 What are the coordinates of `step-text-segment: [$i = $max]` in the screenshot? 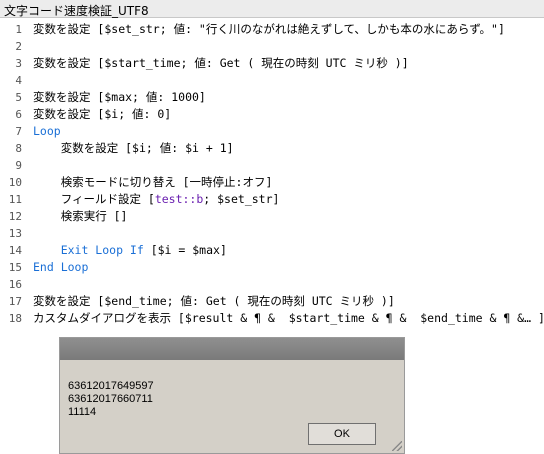 It's located at (185, 250).